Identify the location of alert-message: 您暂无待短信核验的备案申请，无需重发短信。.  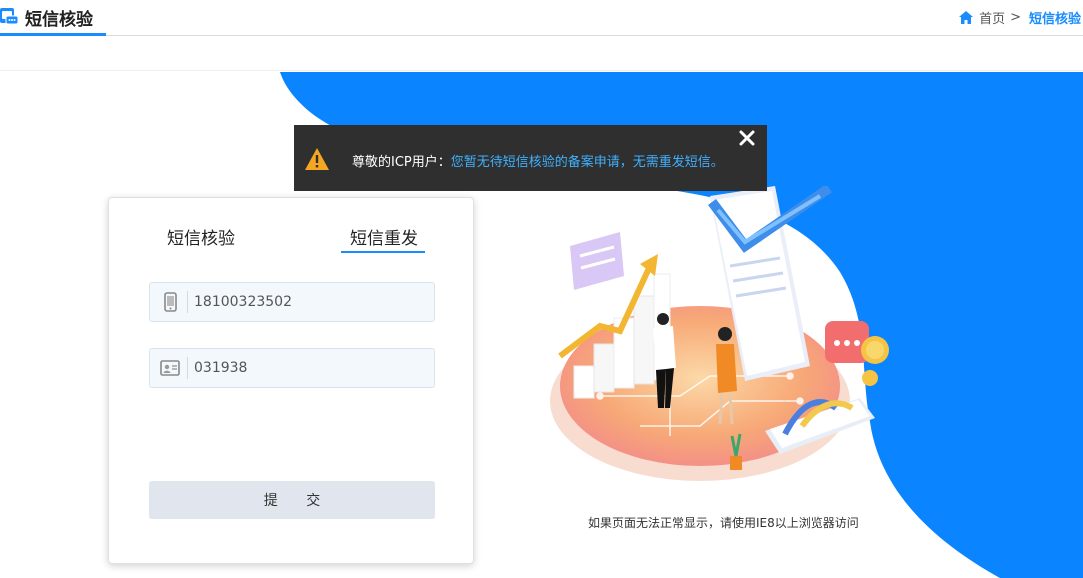
(587, 162).